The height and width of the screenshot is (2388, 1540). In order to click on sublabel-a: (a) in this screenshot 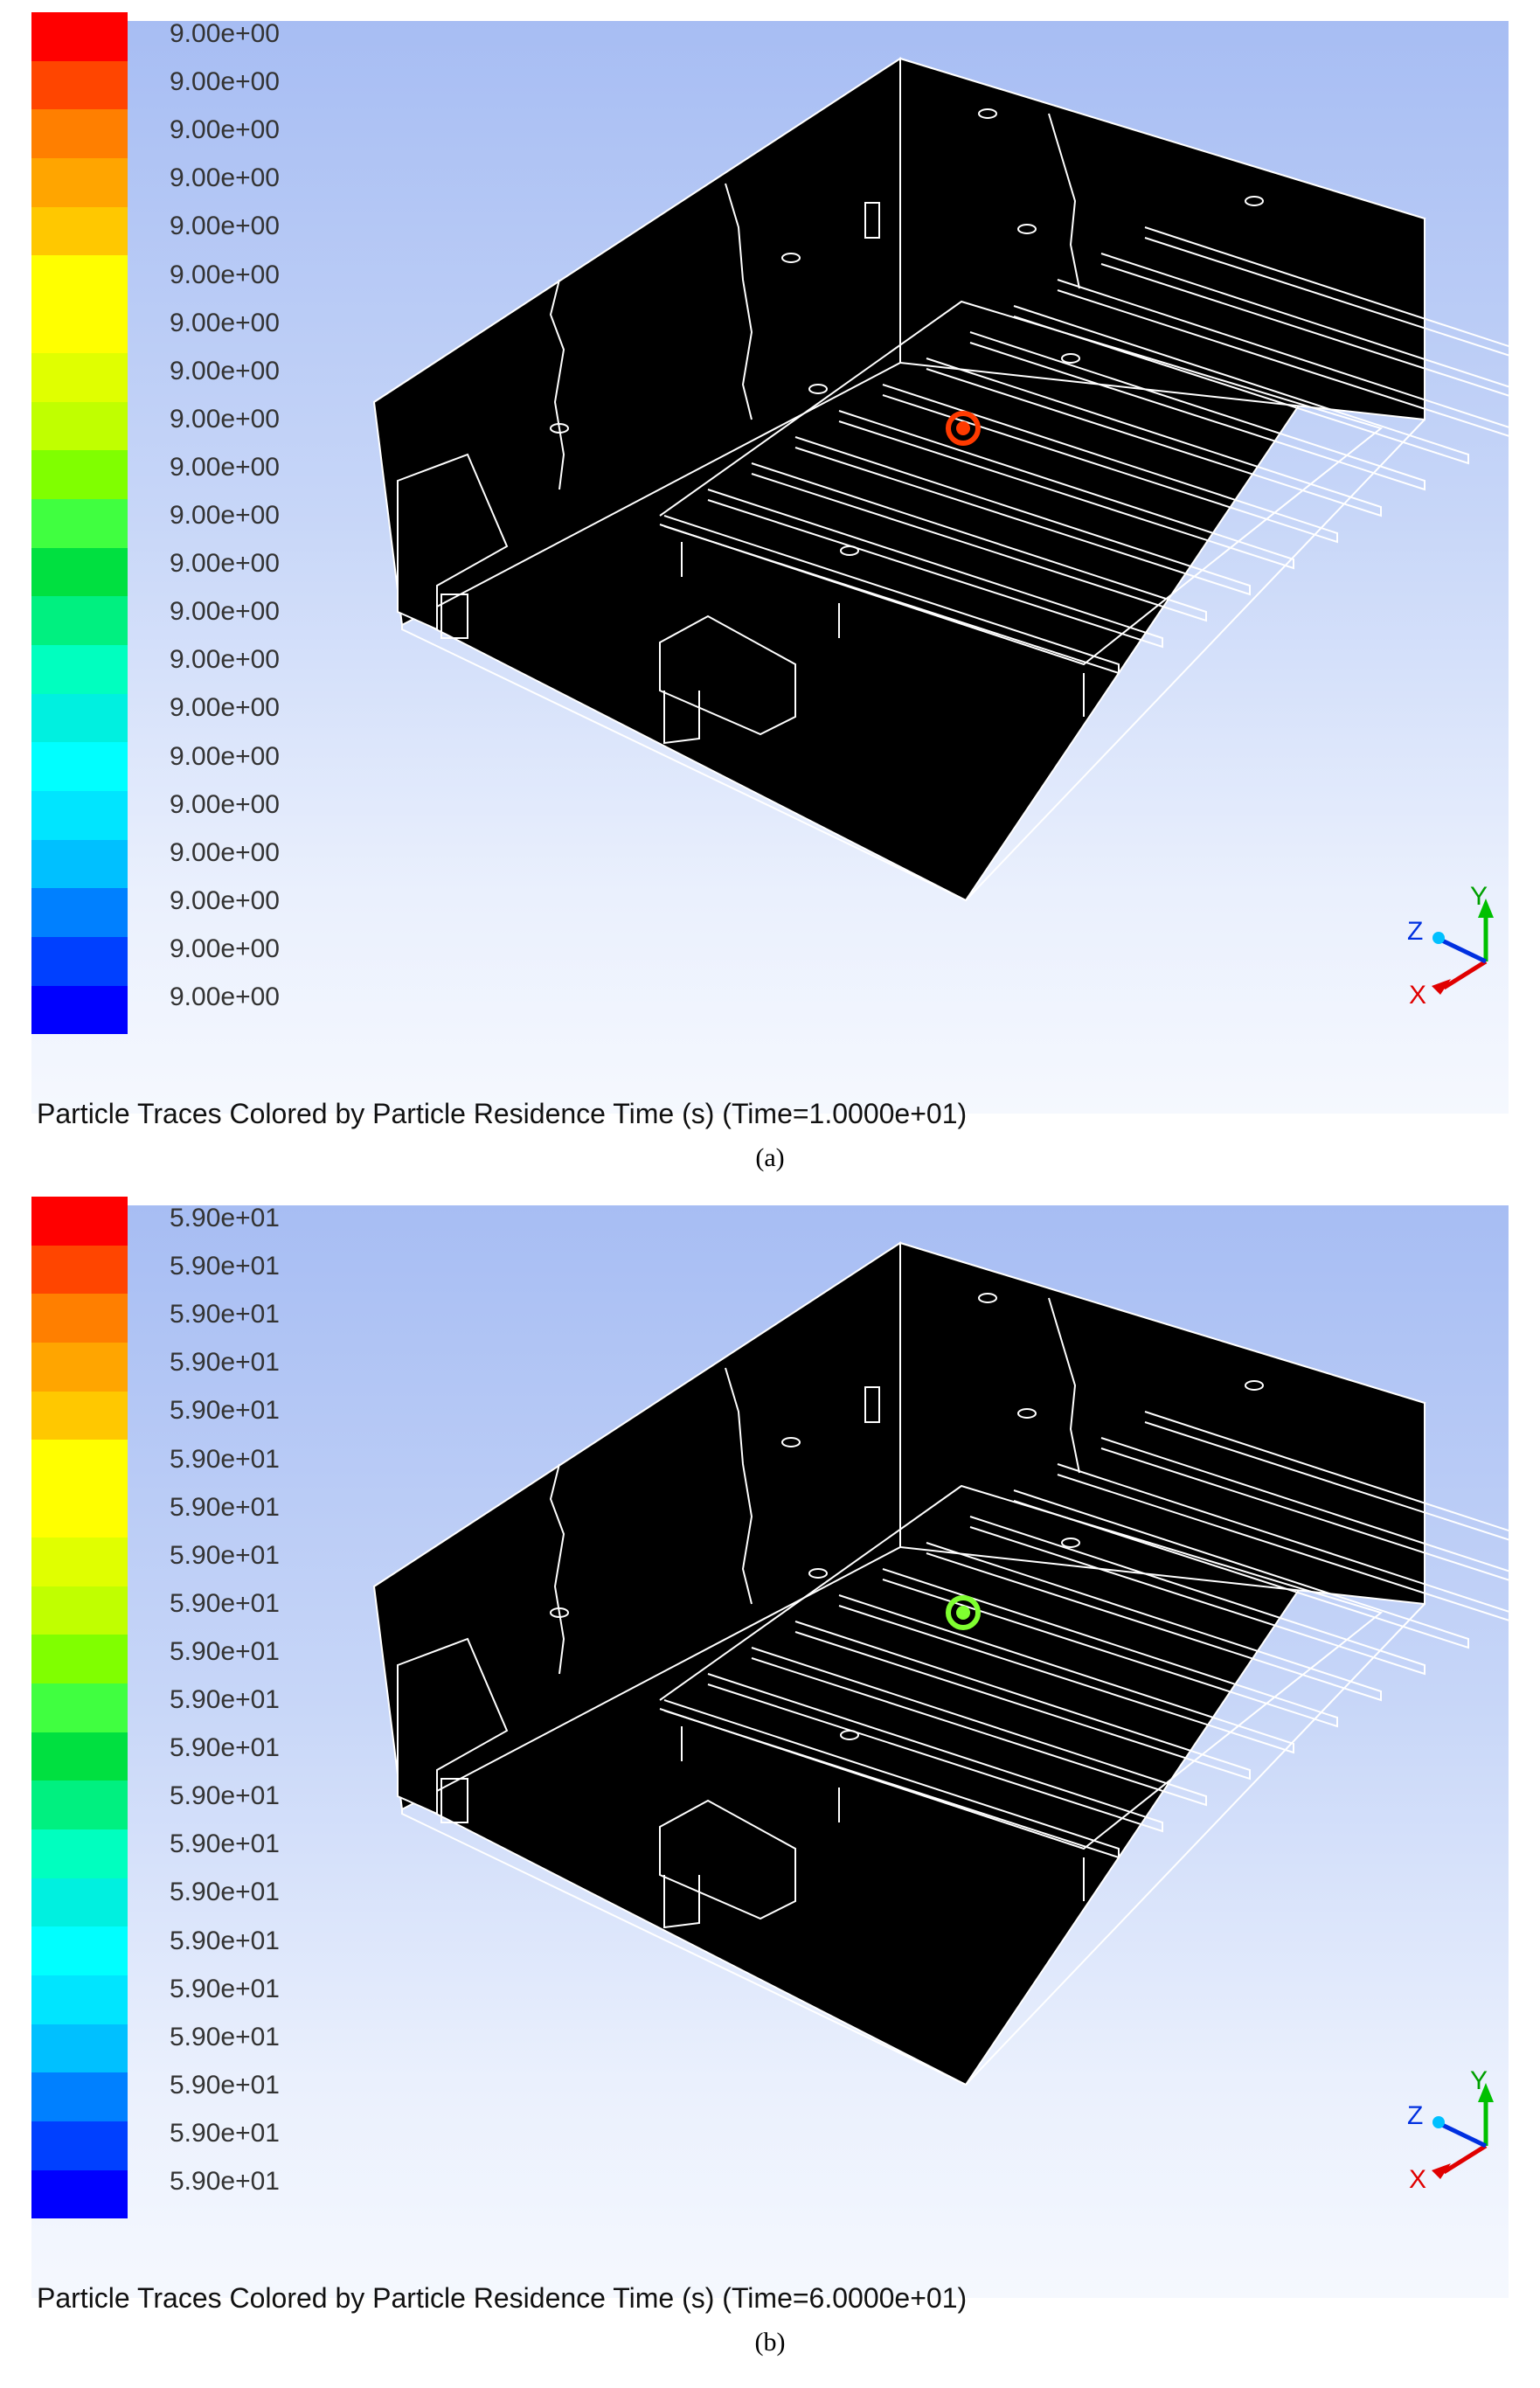, I will do `click(770, 1157)`.